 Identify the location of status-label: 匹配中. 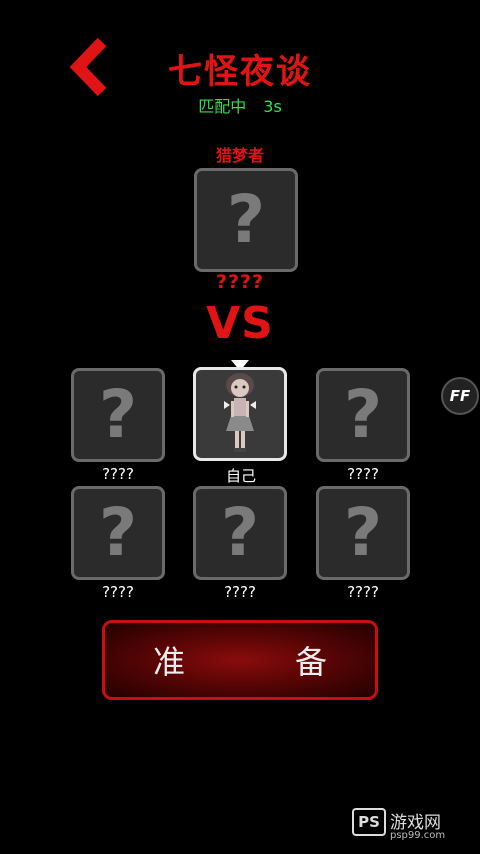
(222, 106).